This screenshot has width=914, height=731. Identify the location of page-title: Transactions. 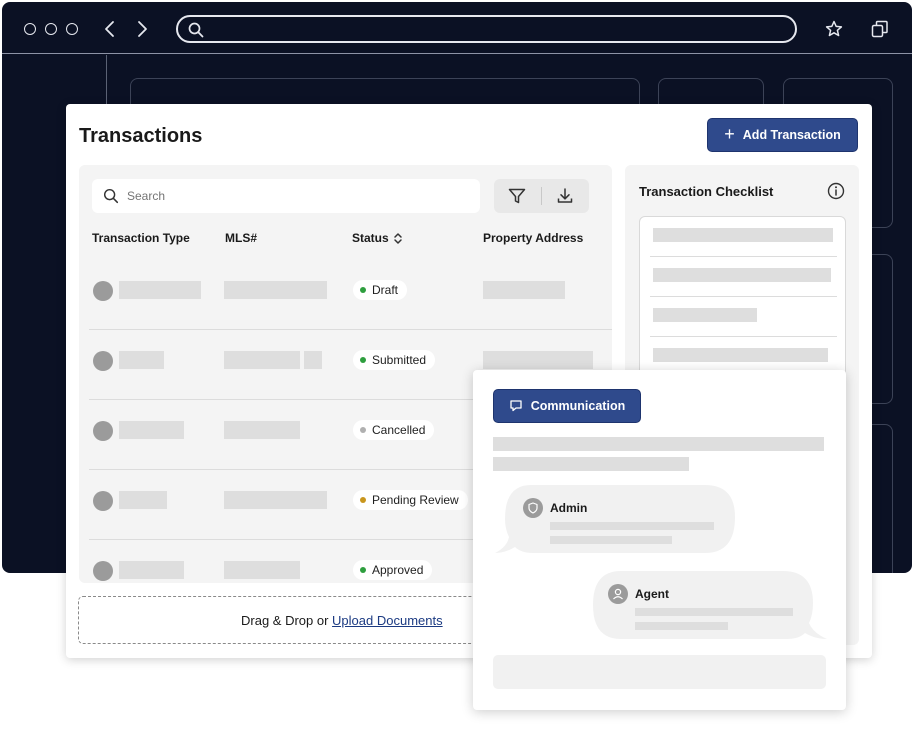
(141, 136).